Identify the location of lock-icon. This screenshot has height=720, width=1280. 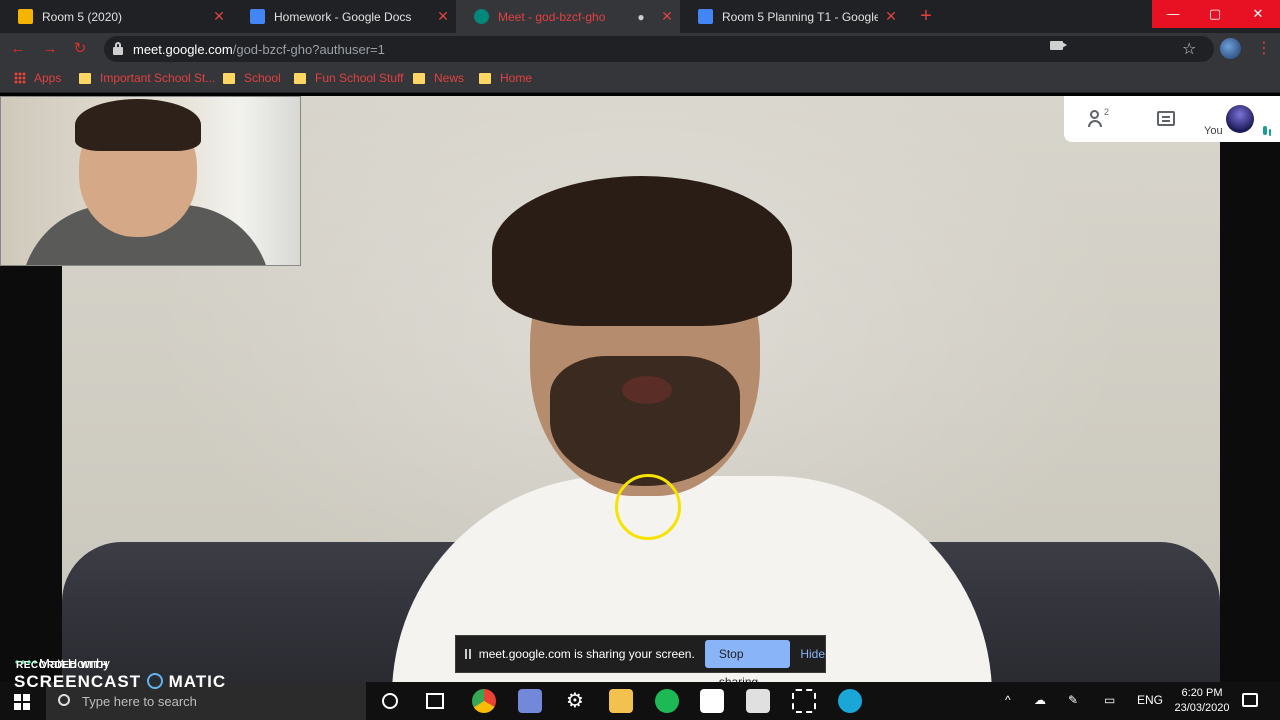
(118, 48).